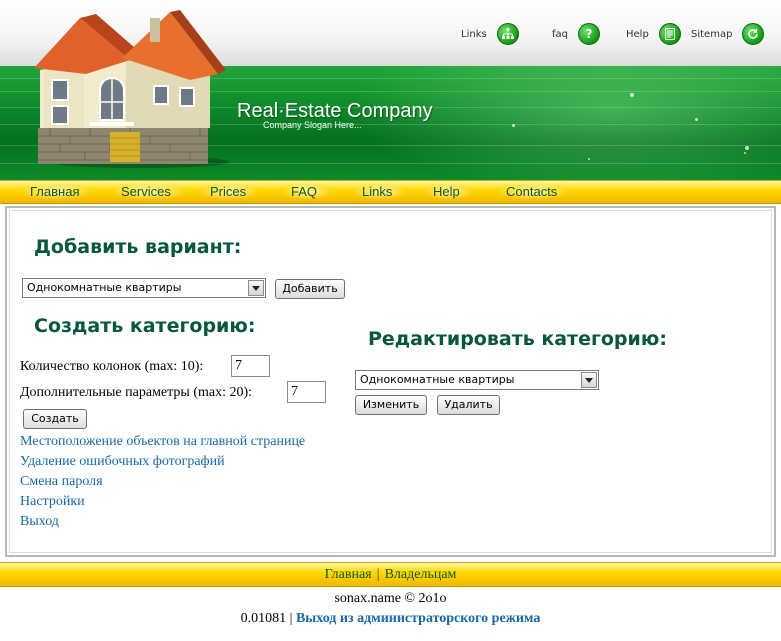 This screenshot has width=781, height=641. Describe the element at coordinates (146, 192) in the screenshot. I see `nav-item-services: Services` at that location.